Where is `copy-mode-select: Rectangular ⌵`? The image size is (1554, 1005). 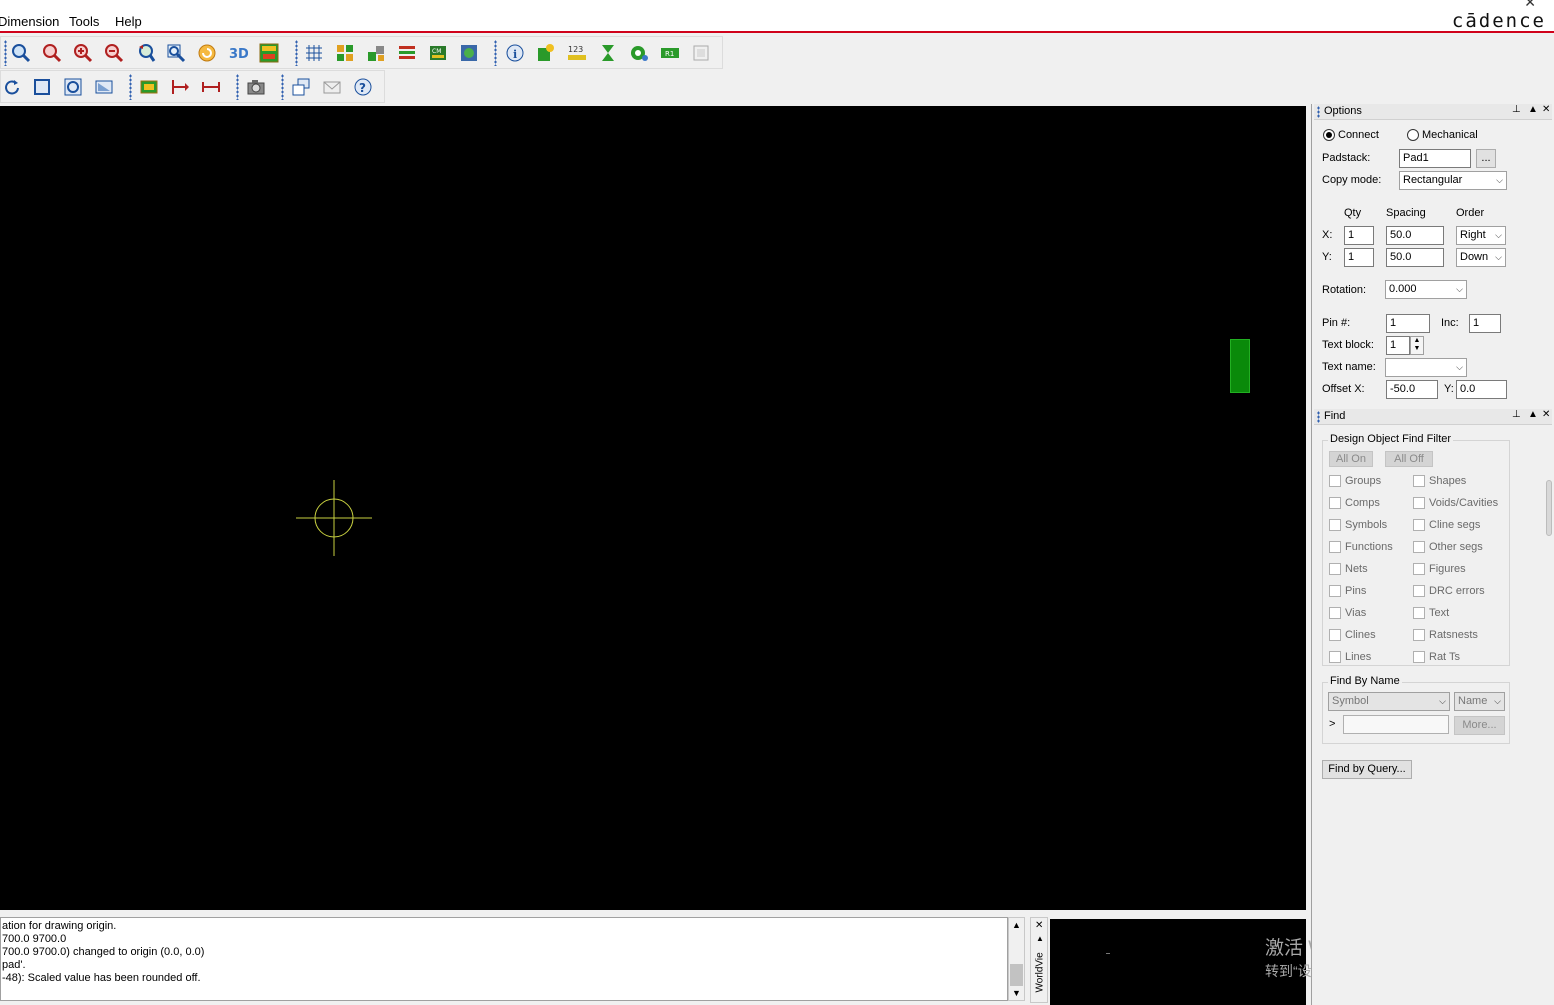 copy-mode-select: Rectangular ⌵ is located at coordinates (1453, 180).